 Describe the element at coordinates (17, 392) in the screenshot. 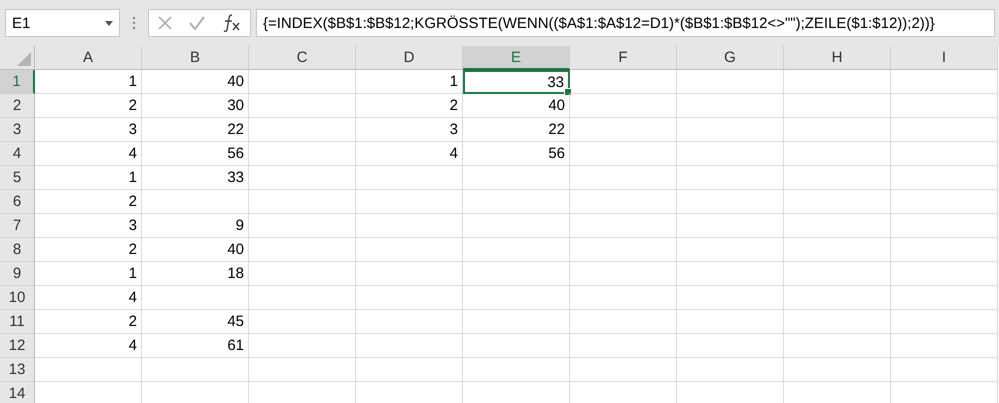

I see `row-header: 14` at that location.